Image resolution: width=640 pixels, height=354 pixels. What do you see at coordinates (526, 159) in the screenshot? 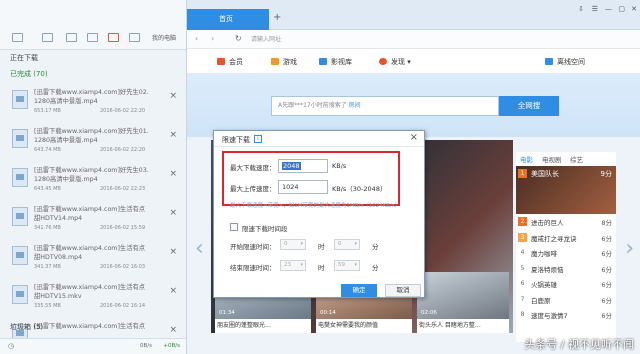
I see `tab-movies: 电影` at bounding box center [526, 159].